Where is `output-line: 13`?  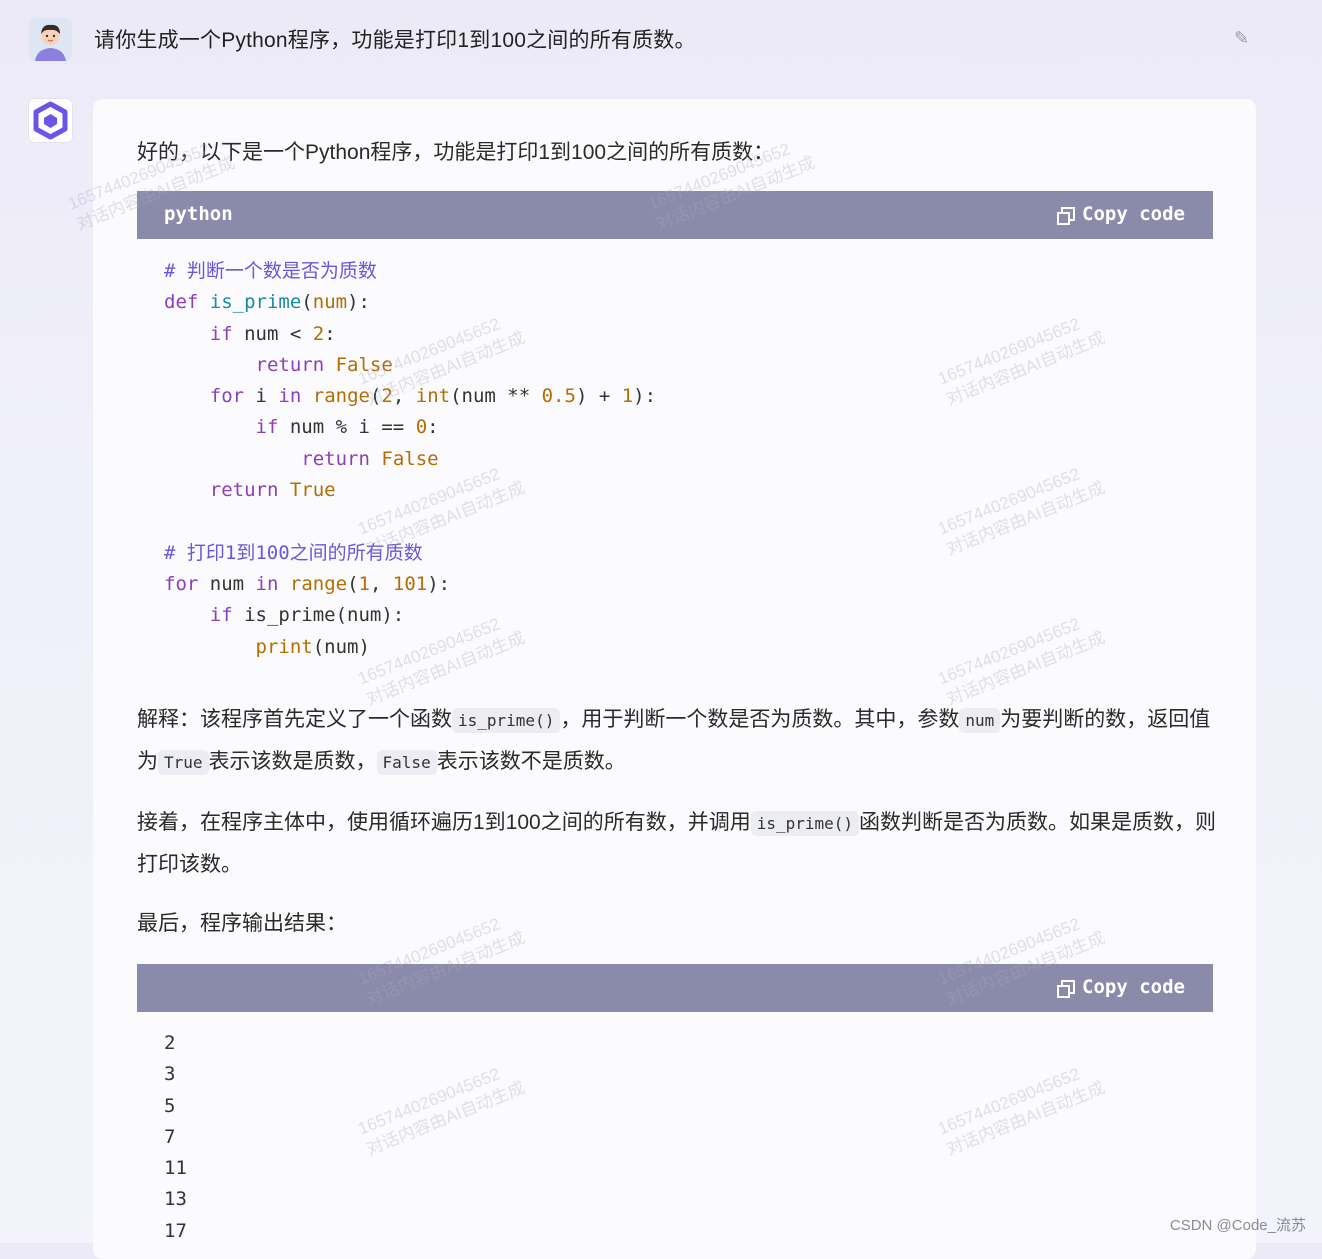
output-line: 13 is located at coordinates (175, 1199).